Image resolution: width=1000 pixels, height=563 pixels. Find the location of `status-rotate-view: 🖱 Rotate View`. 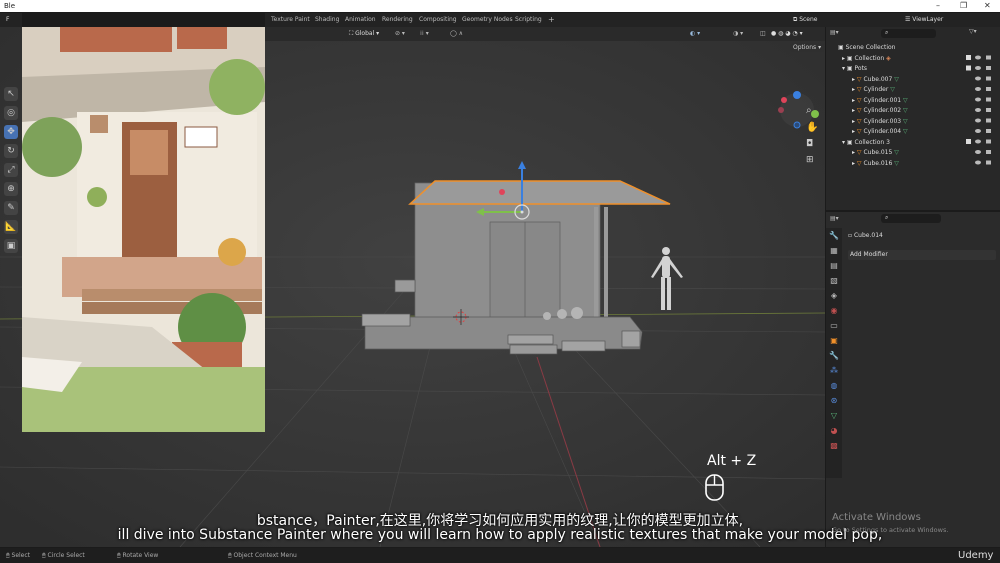

status-rotate-view: 🖱 Rotate View is located at coordinates (138, 555).